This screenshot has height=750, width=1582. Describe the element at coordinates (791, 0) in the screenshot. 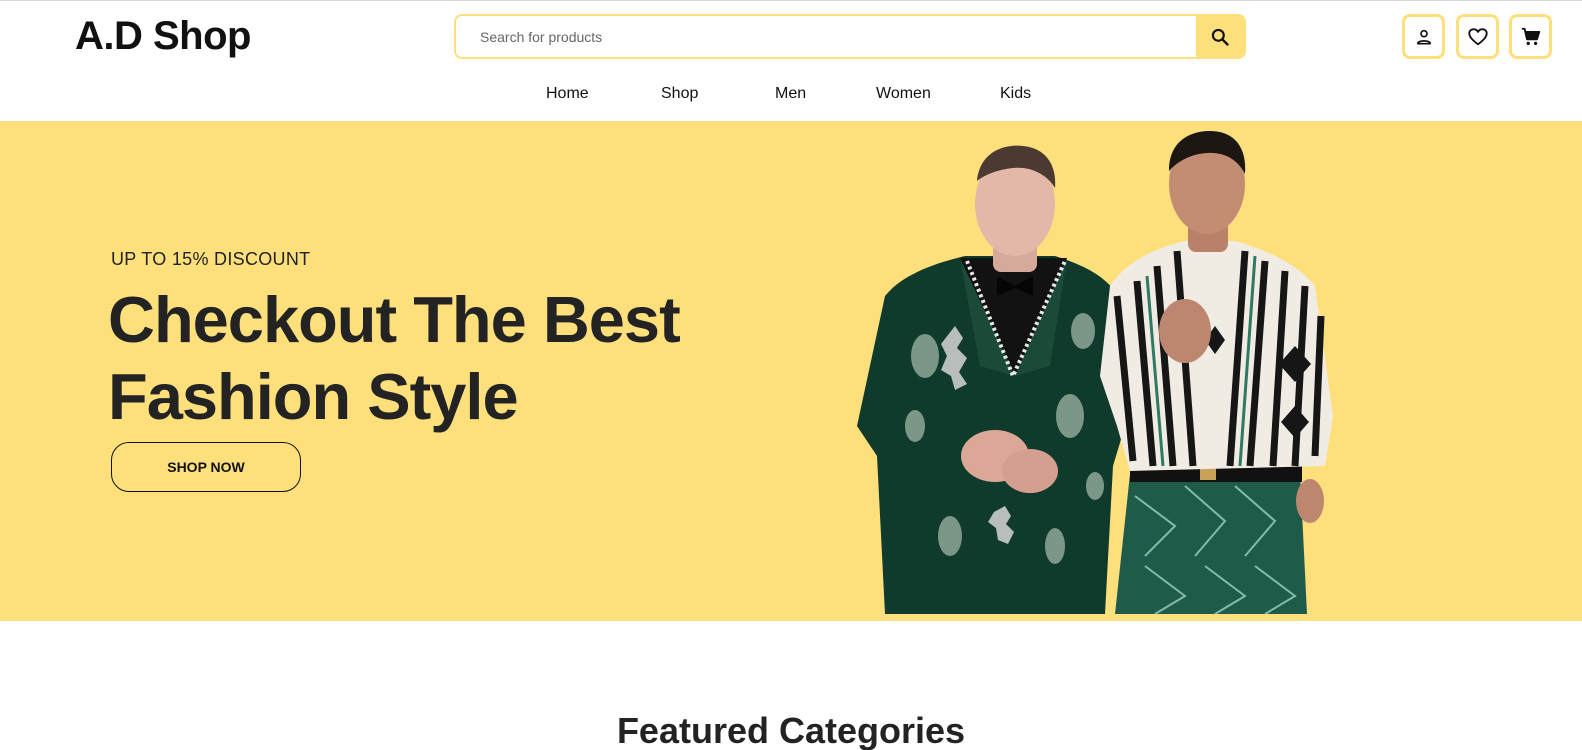

I see `top-divider` at that location.